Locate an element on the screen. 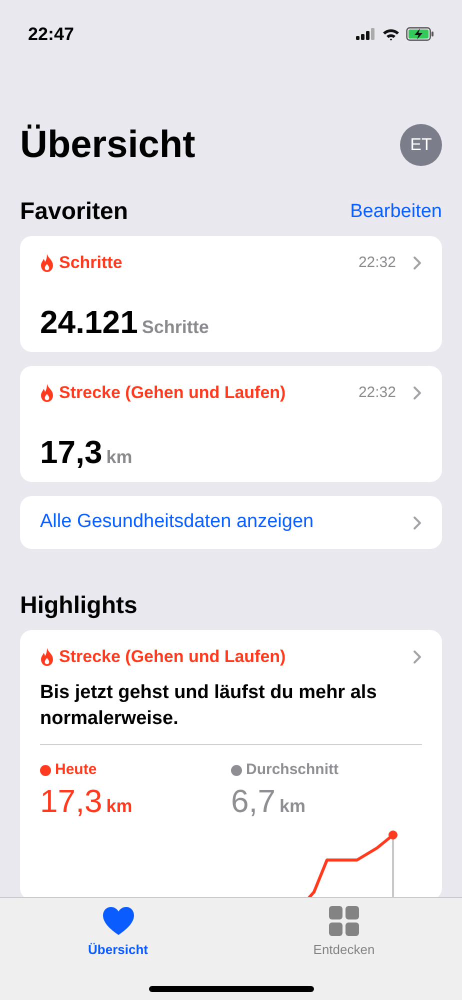 Image resolution: width=462 pixels, height=1000 pixels. all-data-link: Alle Gesundheitsdaten anzeigen is located at coordinates (231, 522).